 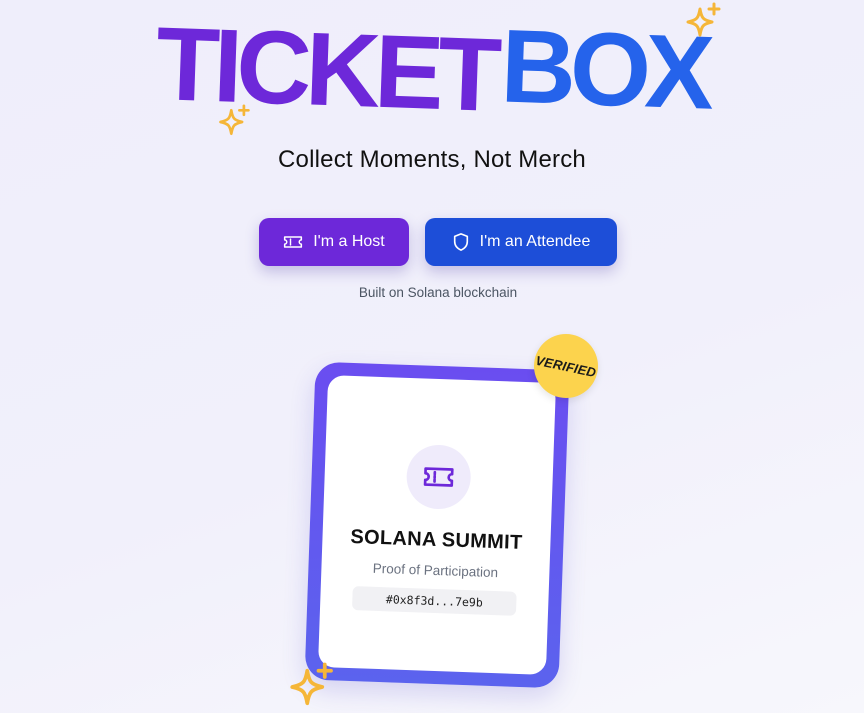 What do you see at coordinates (460, 242) in the screenshot?
I see `shield-icon` at bounding box center [460, 242].